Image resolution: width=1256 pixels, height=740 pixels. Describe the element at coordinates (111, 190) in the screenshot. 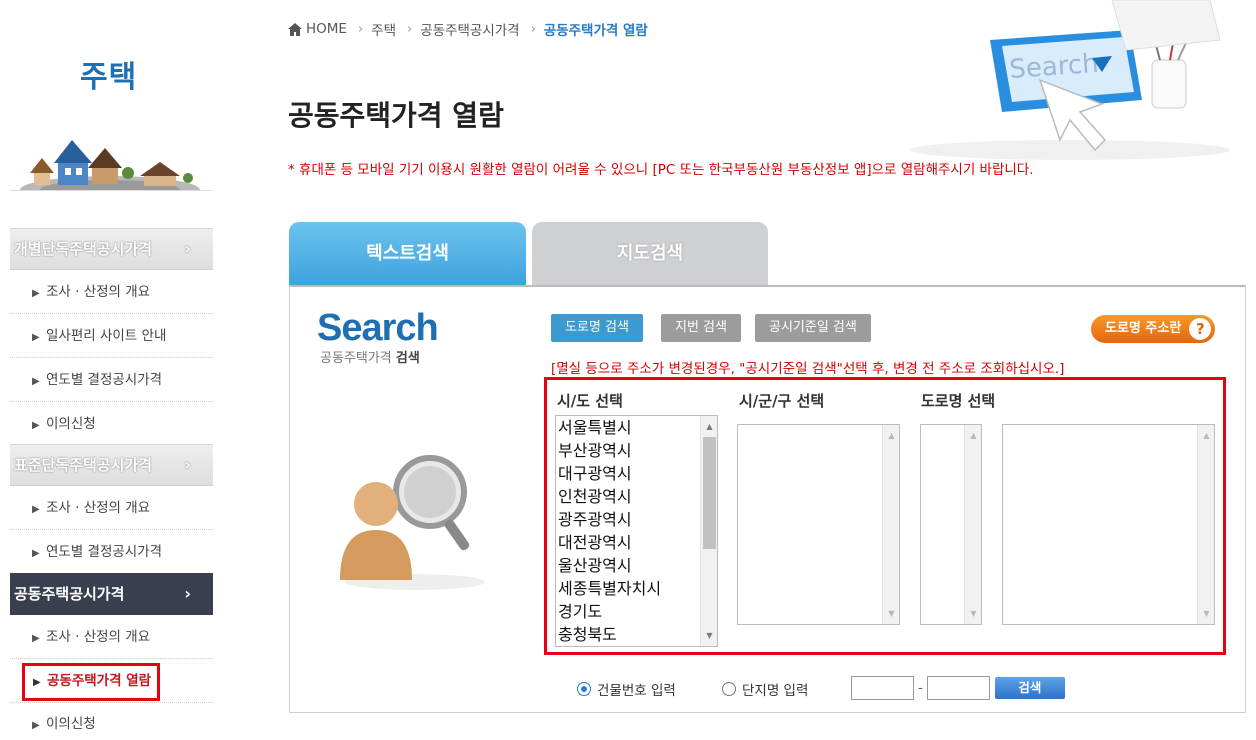

I see `sidebar-divider` at that location.